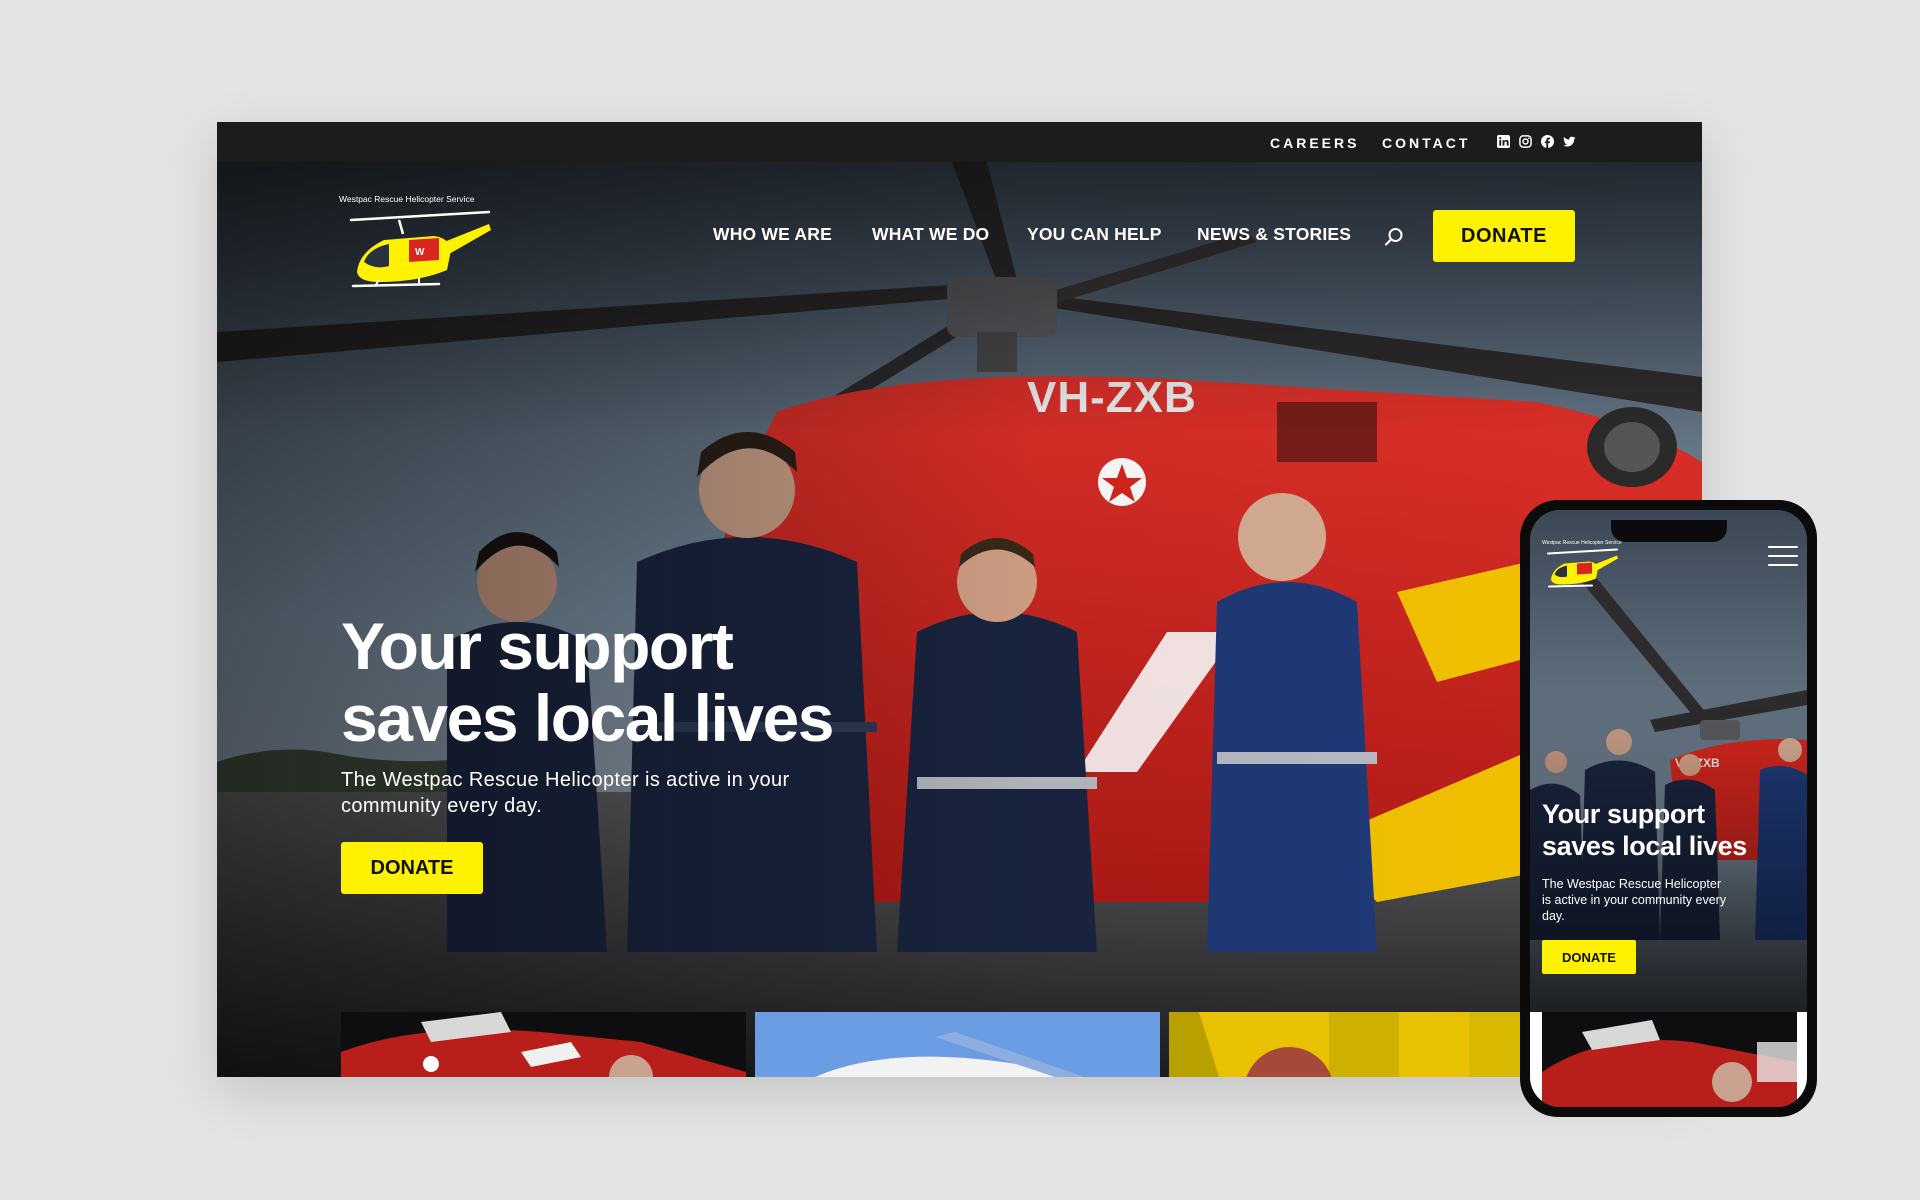  What do you see at coordinates (420, 252) in the screenshot?
I see `svg-text: W` at bounding box center [420, 252].